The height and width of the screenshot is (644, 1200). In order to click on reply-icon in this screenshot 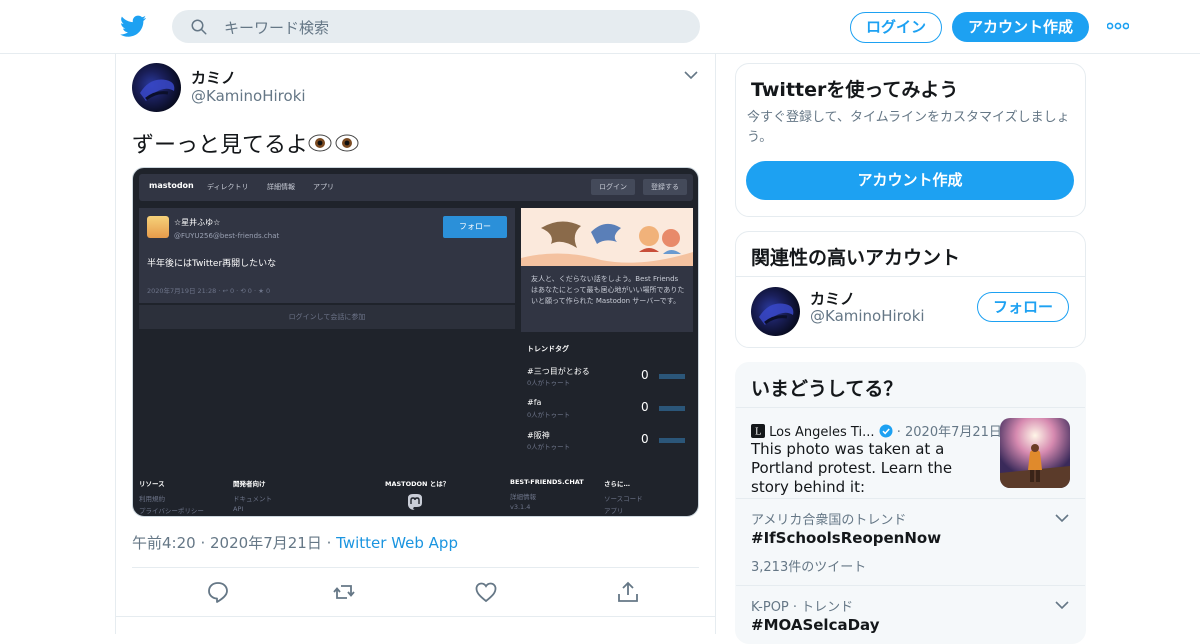, I will do `click(218, 592)`.